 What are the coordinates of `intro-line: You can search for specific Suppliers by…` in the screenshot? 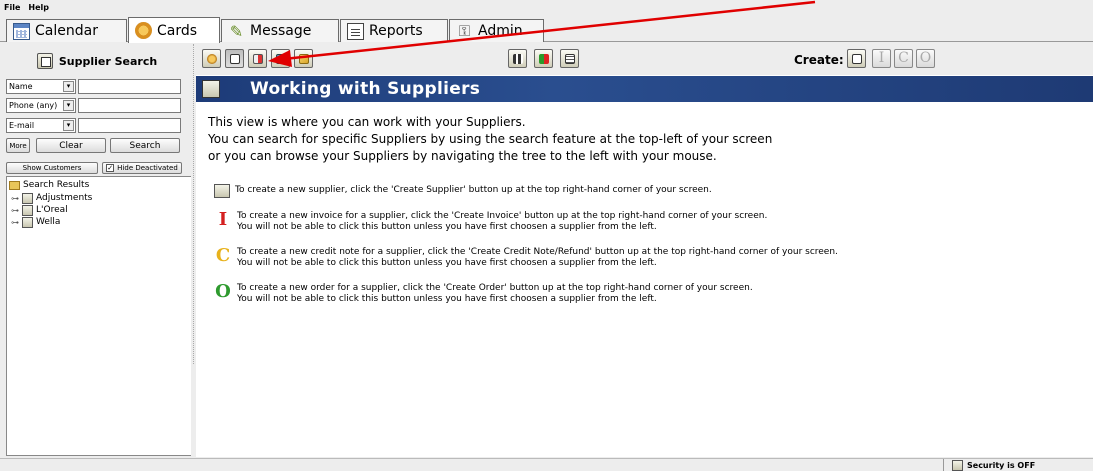 It's located at (490, 139).